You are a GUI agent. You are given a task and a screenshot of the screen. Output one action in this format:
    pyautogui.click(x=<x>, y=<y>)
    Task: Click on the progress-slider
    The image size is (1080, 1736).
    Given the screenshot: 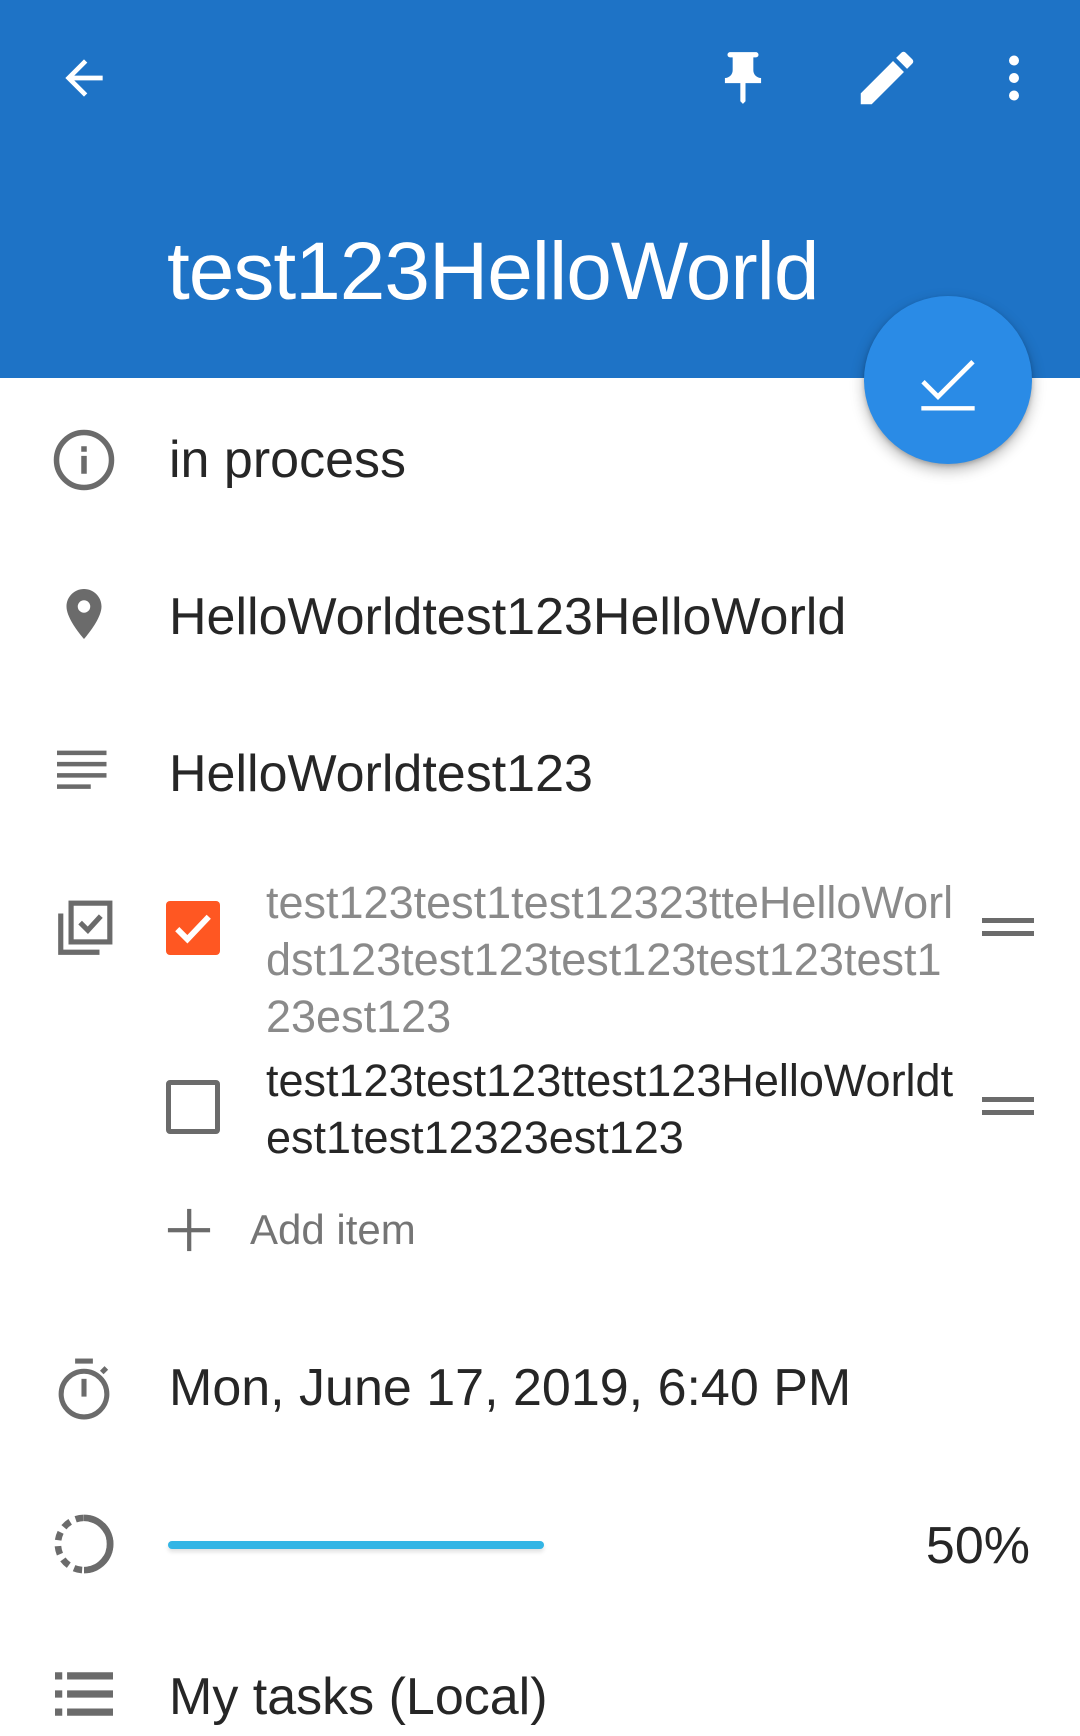 What is the action you would take?
    pyautogui.click(x=356, y=1545)
    